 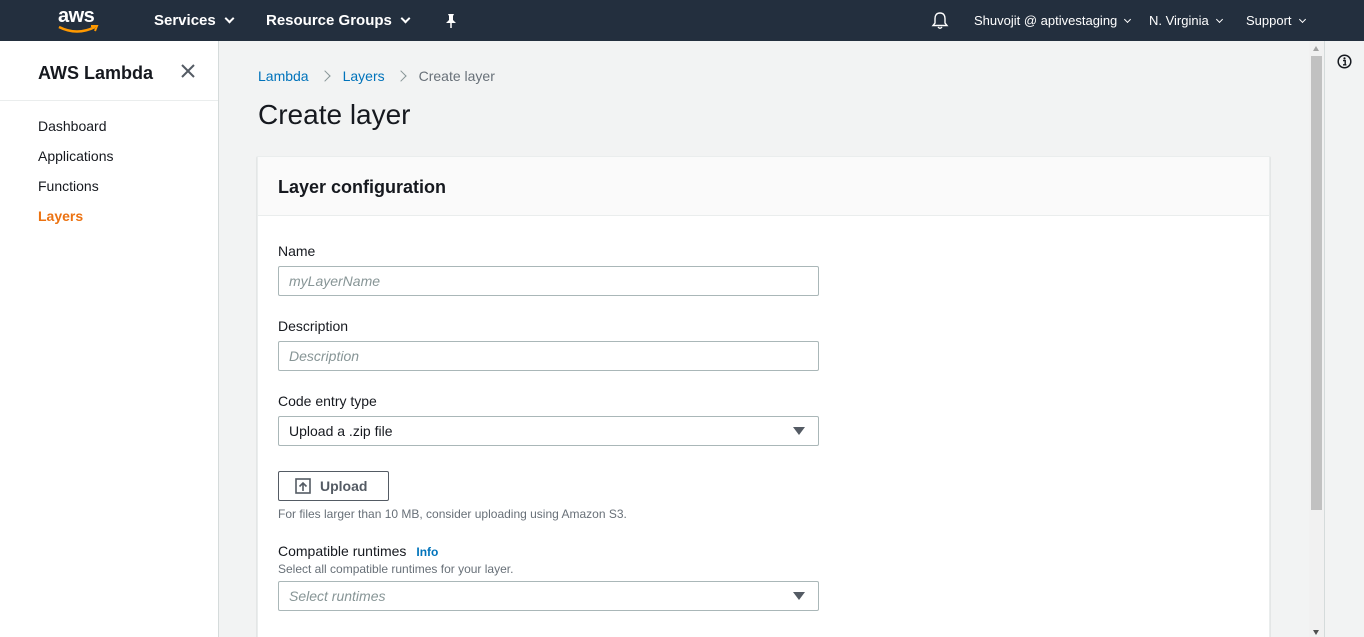 I want to click on account-menu: Shuvojit @ aptivestaging, so click(x=1053, y=20).